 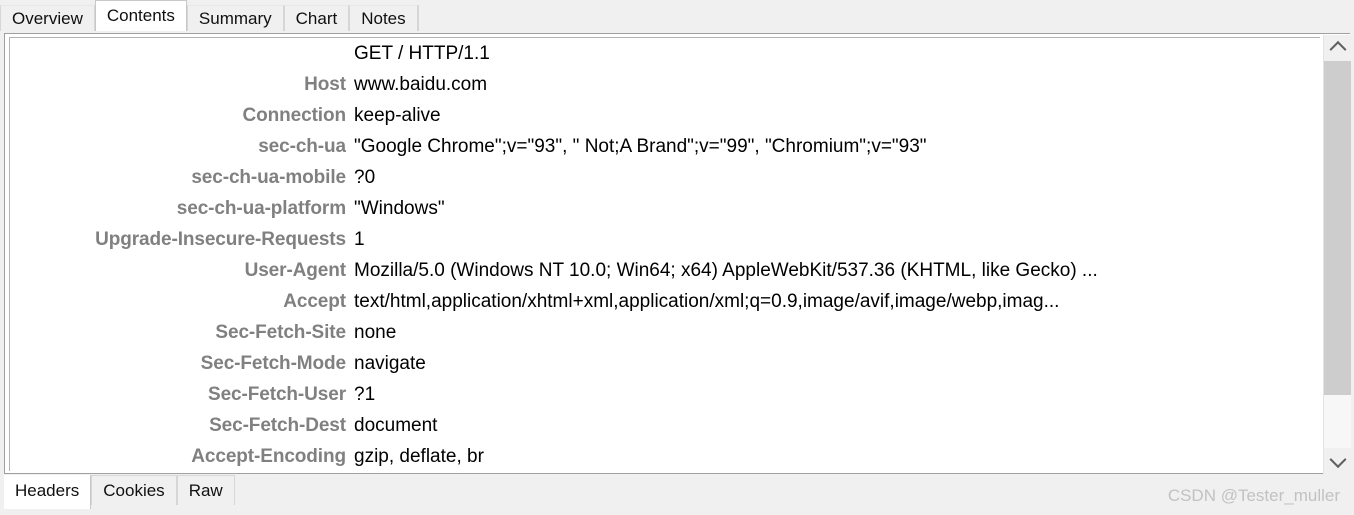 I want to click on header-value: none, so click(x=375, y=332).